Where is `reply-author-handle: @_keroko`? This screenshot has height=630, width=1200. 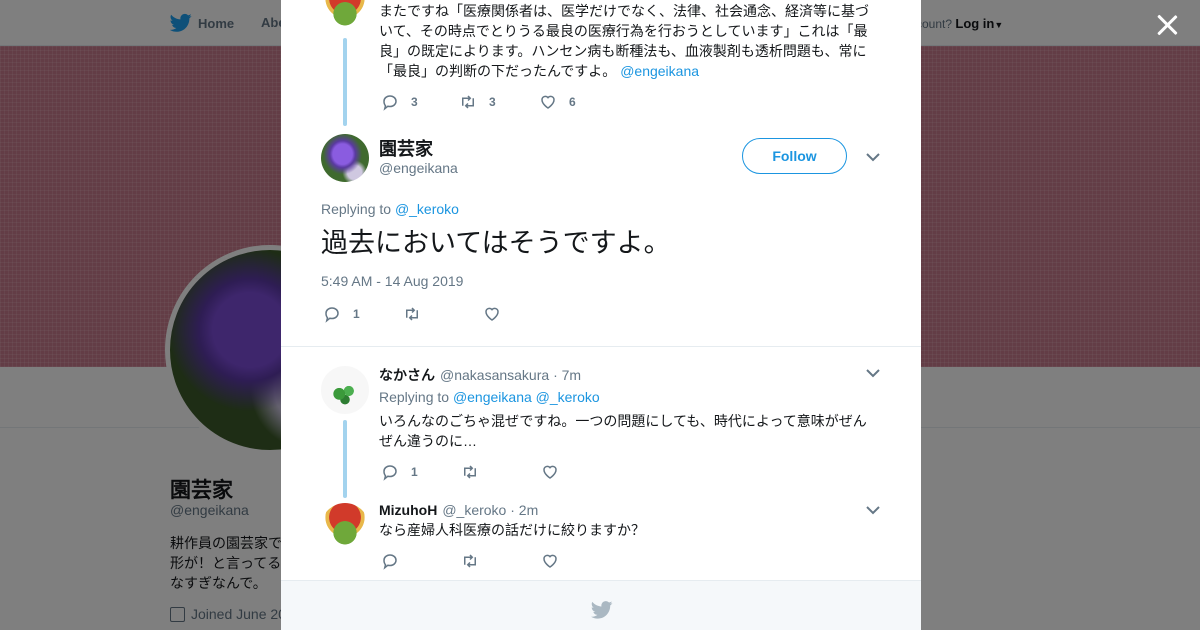
reply-author-handle: @_keroko is located at coordinates (474, 510).